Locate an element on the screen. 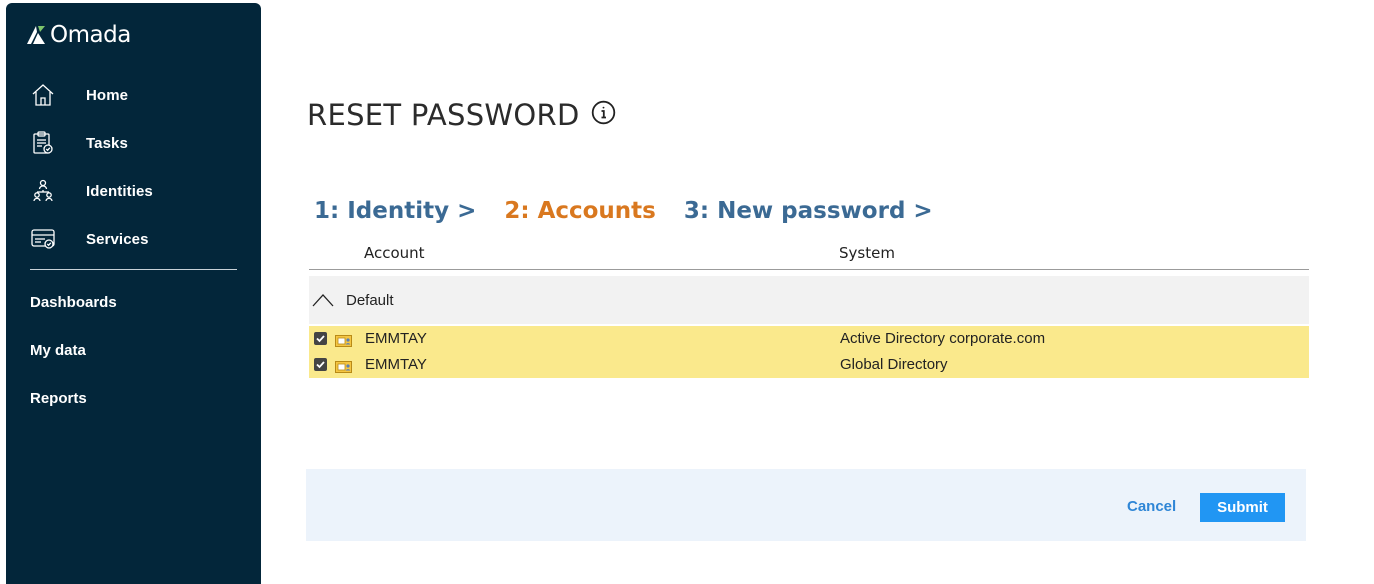 Image resolution: width=1374 pixels, height=584 pixels. sidebar-item-reports: Reports is located at coordinates (58, 398).